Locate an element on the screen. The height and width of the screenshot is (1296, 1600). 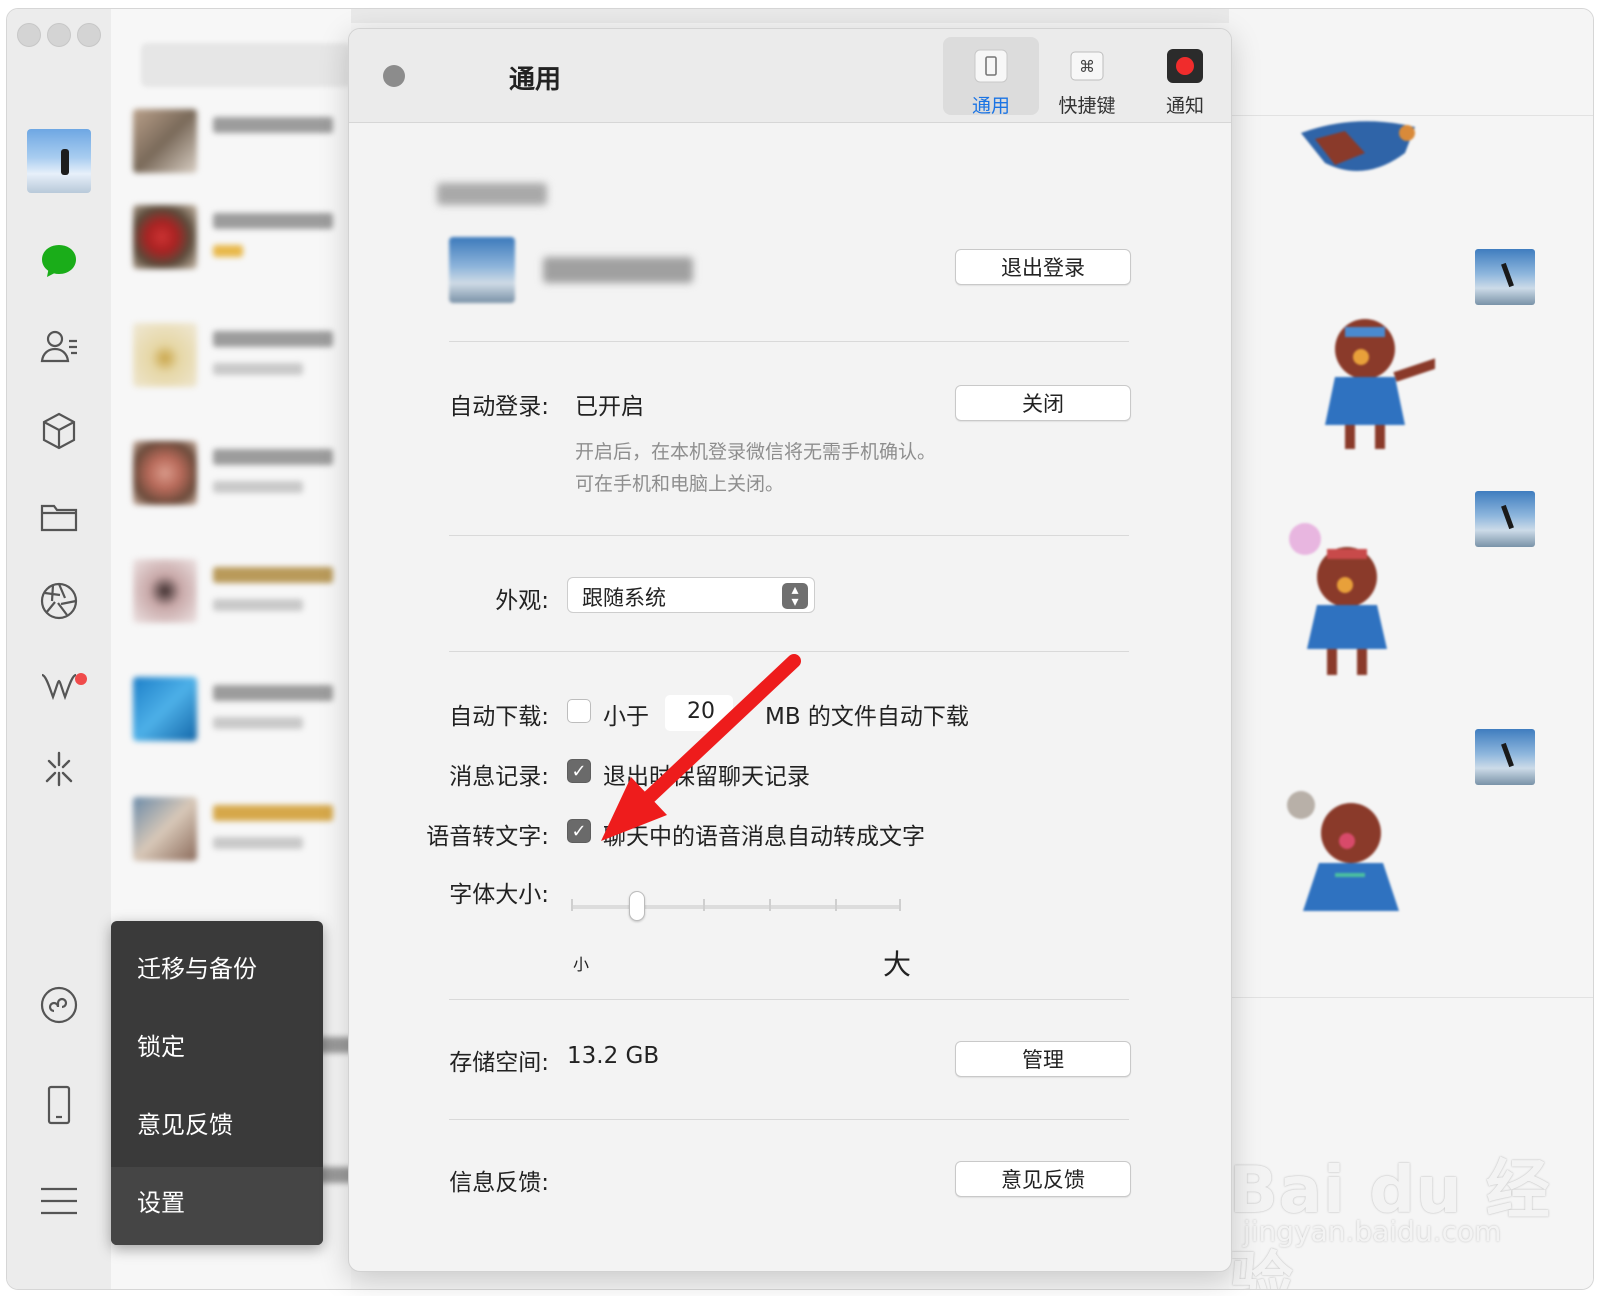
message-history-text: 退出时保留聊天记录 is located at coordinates (706, 777).